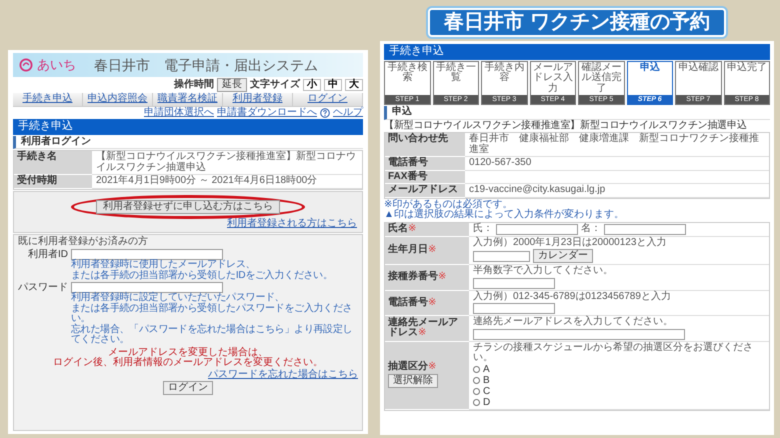  Describe the element at coordinates (425, 145) in the screenshot. I see `info-label: 問い合わせ先` at that location.